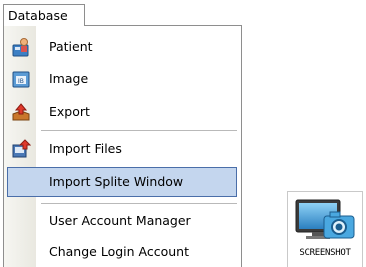 The width and height of the screenshot is (366, 267). I want to click on export-icon, so click(21, 112).